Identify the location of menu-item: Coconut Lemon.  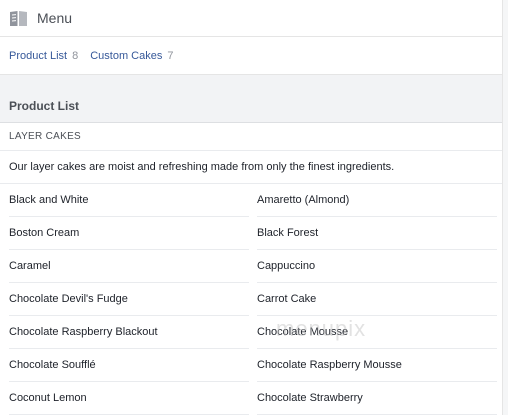
(129, 398).